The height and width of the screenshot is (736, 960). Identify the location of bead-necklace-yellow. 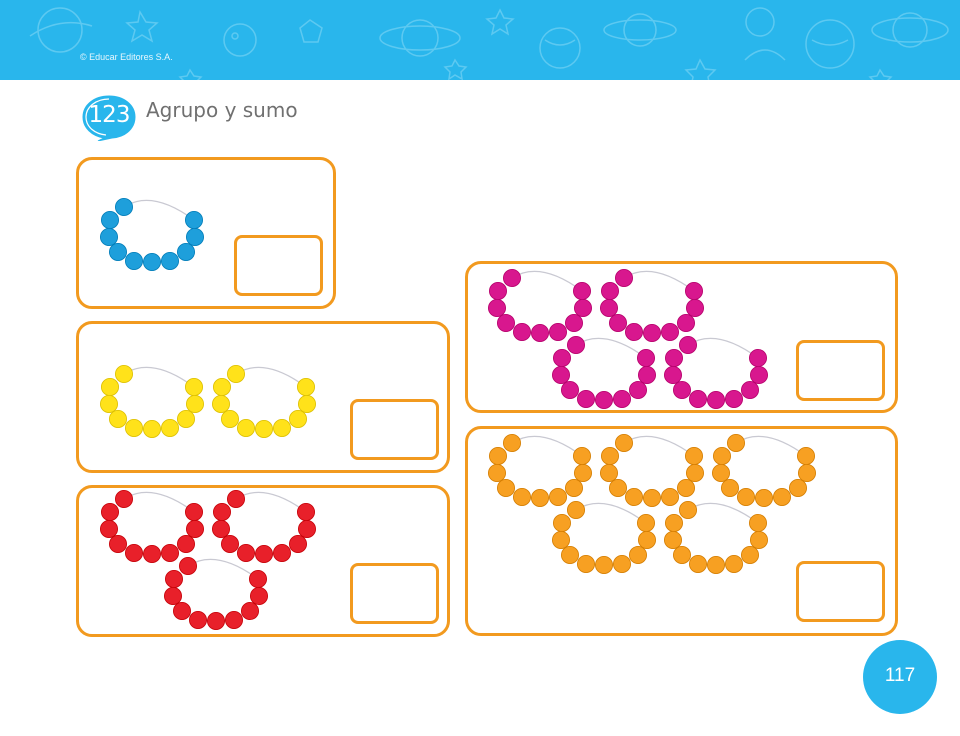
(152, 401).